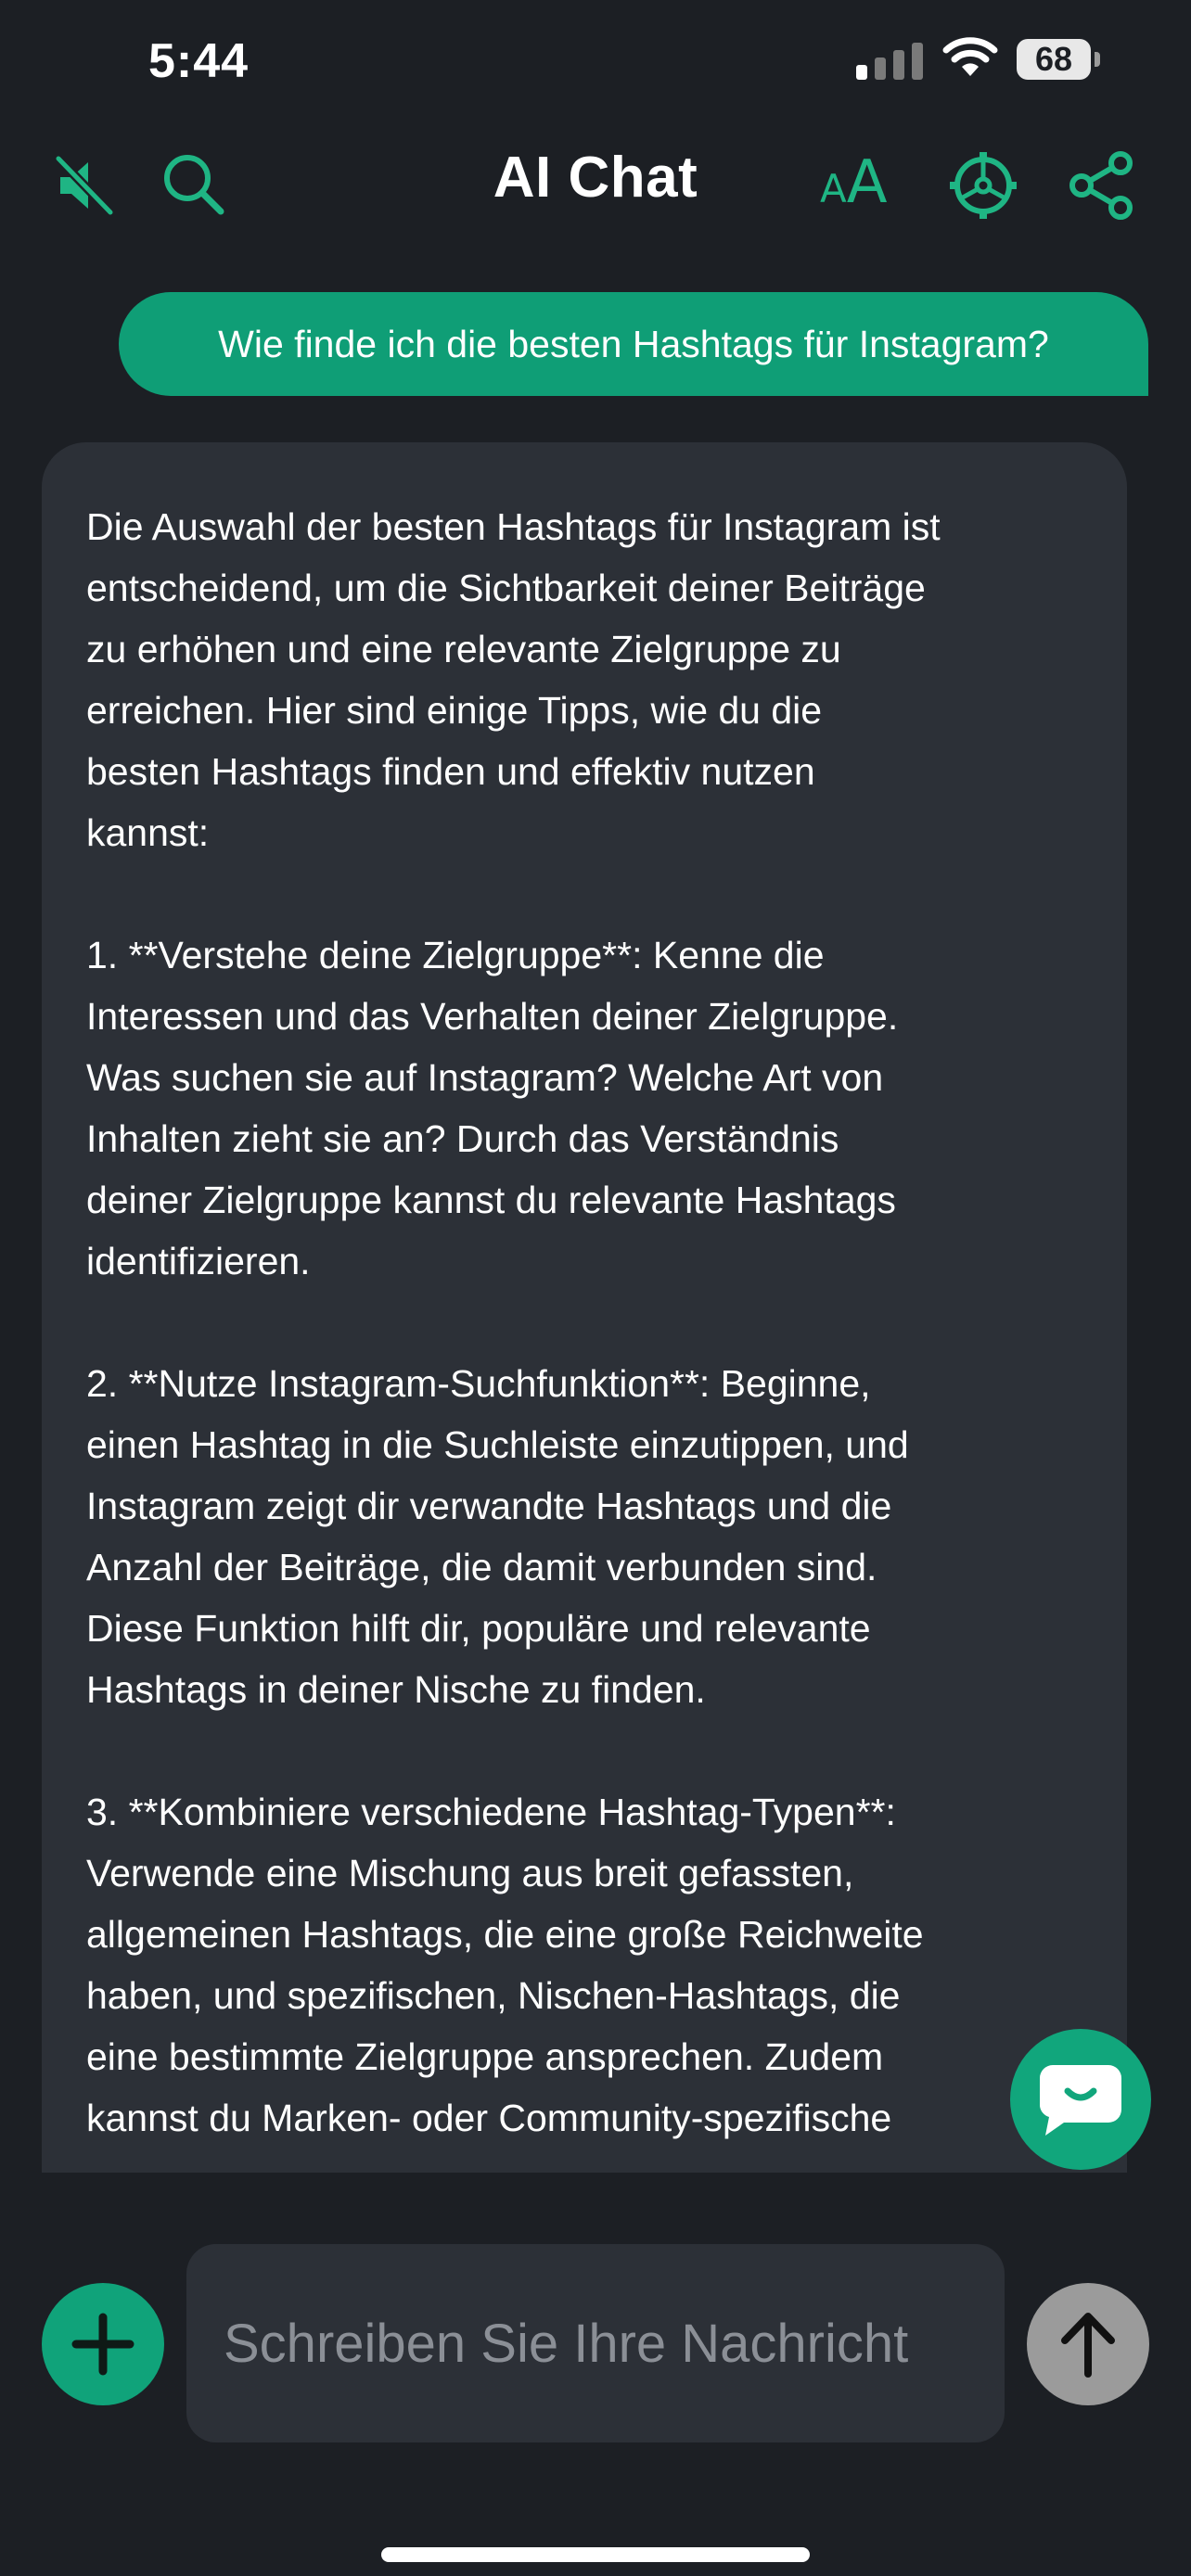 The image size is (1191, 2576). I want to click on home-indicator, so click(595, 2554).